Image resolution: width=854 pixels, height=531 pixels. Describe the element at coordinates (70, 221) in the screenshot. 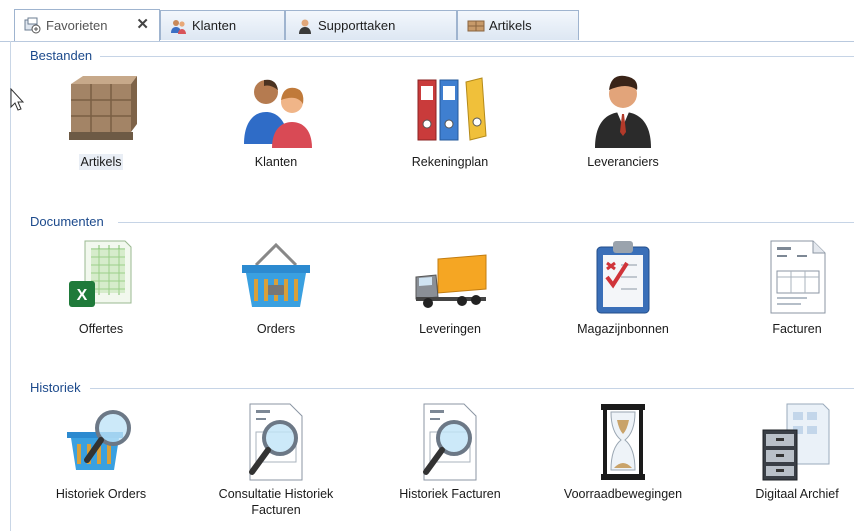

I see `group-title-documenten: Documenten` at that location.